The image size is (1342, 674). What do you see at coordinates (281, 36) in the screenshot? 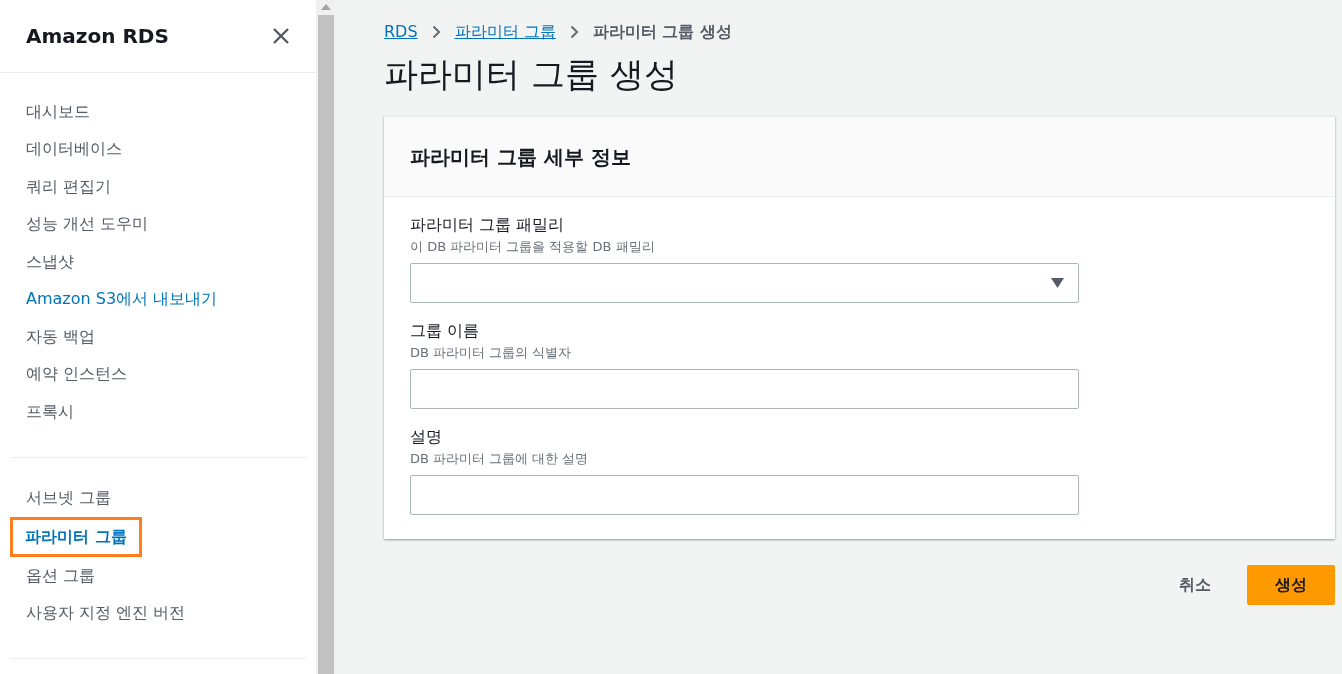
I see `close-icon` at bounding box center [281, 36].